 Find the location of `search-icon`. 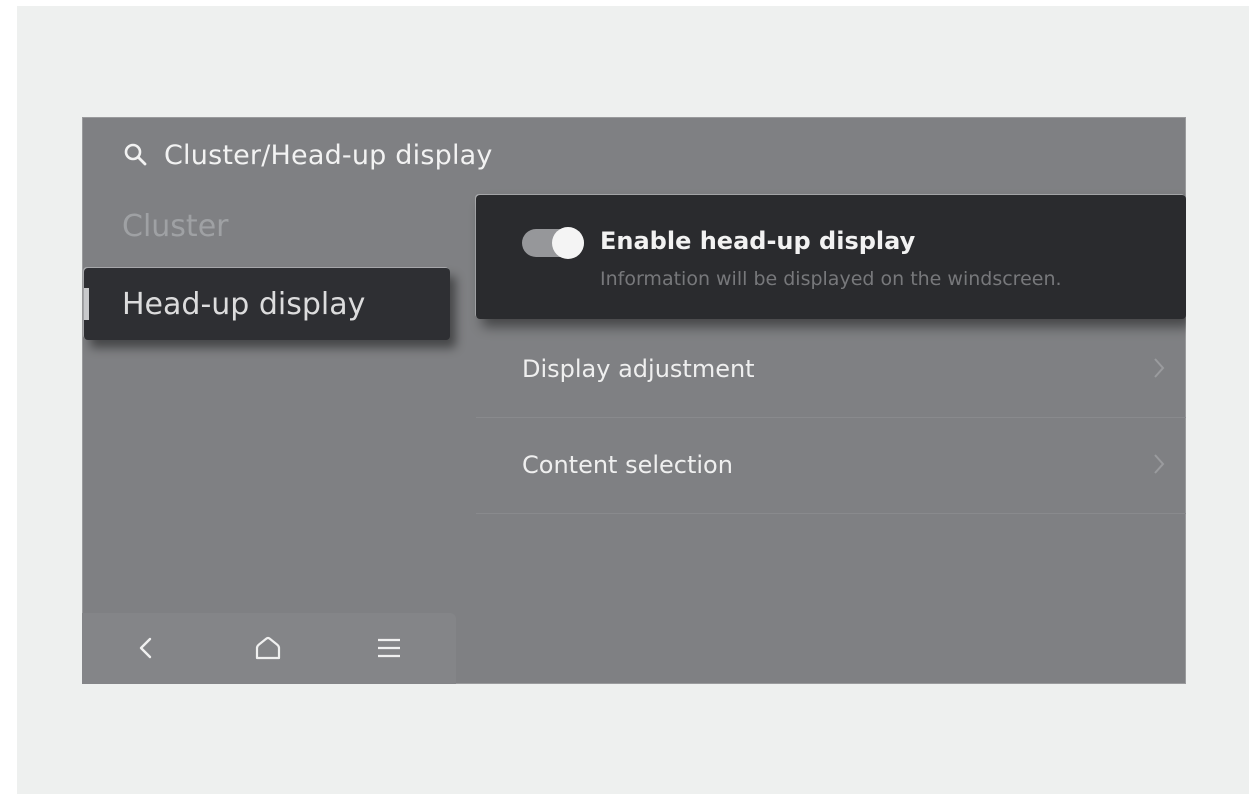

search-icon is located at coordinates (136, 155).